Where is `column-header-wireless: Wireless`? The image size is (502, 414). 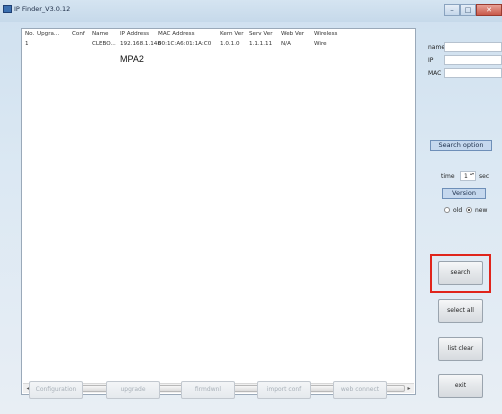 column-header-wireless: Wireless is located at coordinates (325, 34).